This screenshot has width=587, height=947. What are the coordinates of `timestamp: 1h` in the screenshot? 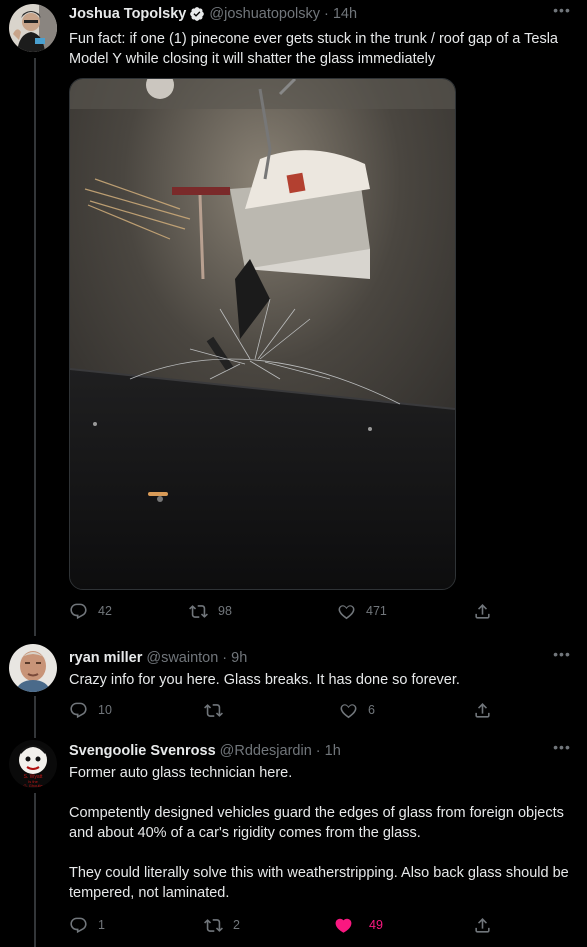 It's located at (333, 751).